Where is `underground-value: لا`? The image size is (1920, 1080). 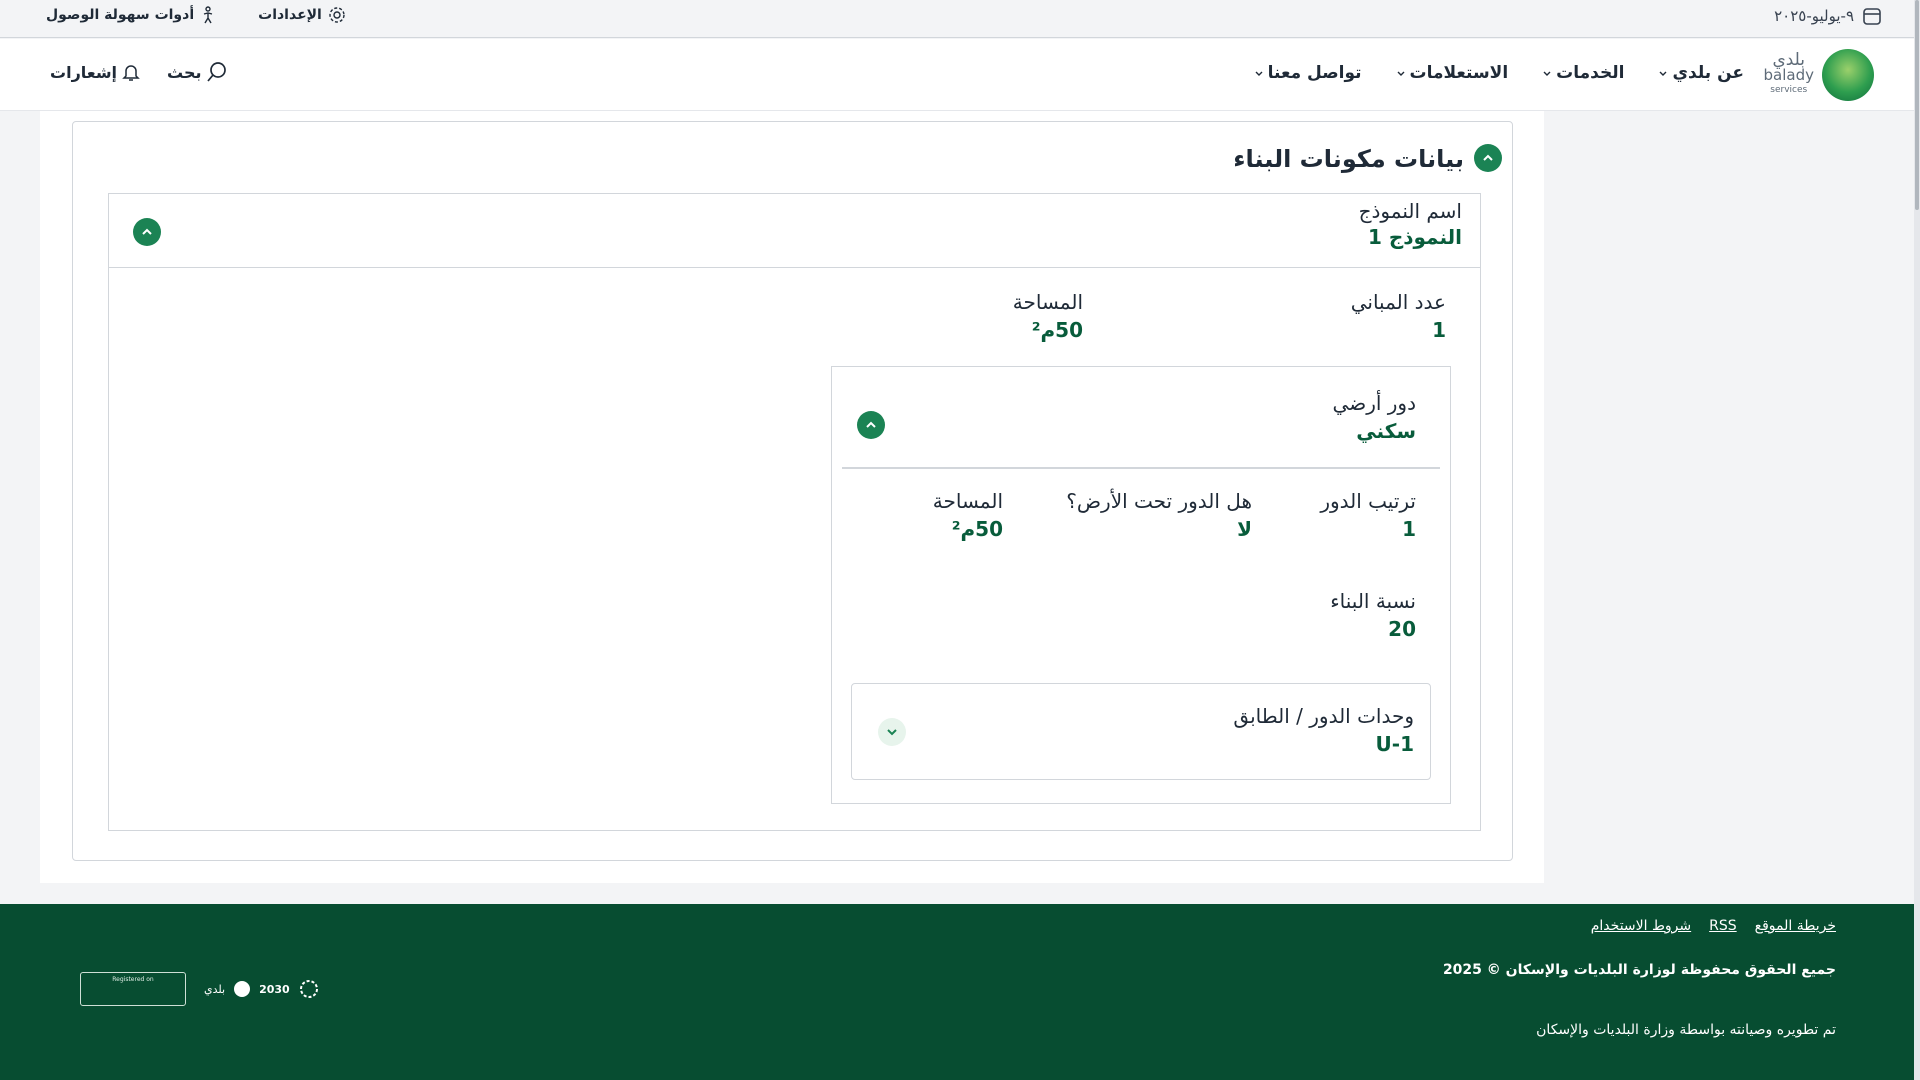
underground-value: لا is located at coordinates (1244, 529).